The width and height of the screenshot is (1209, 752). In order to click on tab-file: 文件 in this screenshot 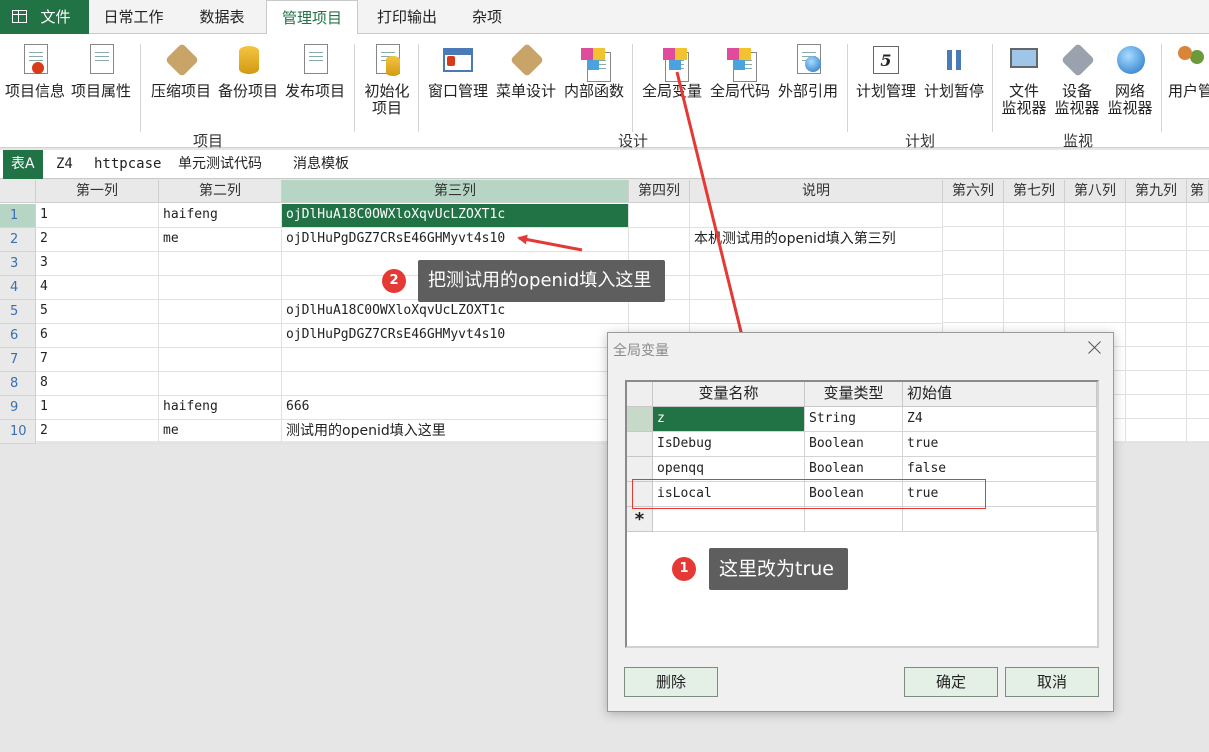, I will do `click(44, 17)`.